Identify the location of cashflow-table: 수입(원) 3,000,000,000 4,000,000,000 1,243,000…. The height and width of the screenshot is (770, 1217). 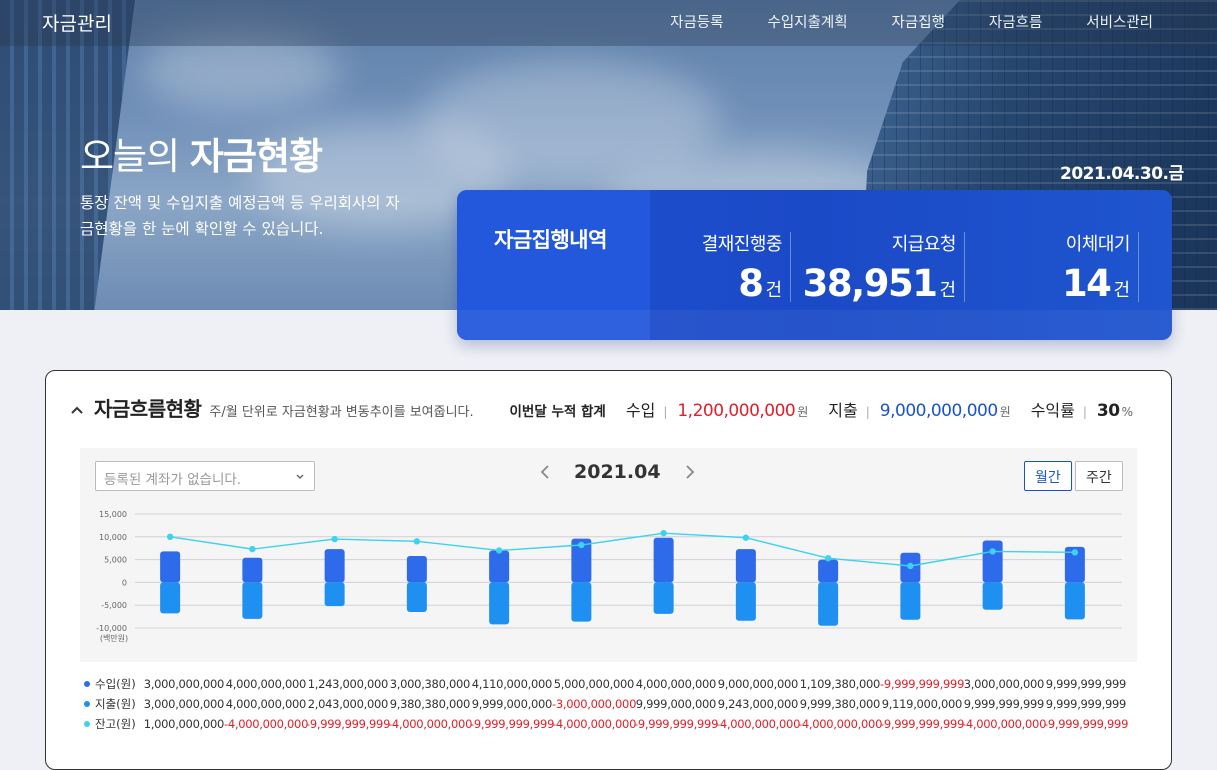
(609, 704).